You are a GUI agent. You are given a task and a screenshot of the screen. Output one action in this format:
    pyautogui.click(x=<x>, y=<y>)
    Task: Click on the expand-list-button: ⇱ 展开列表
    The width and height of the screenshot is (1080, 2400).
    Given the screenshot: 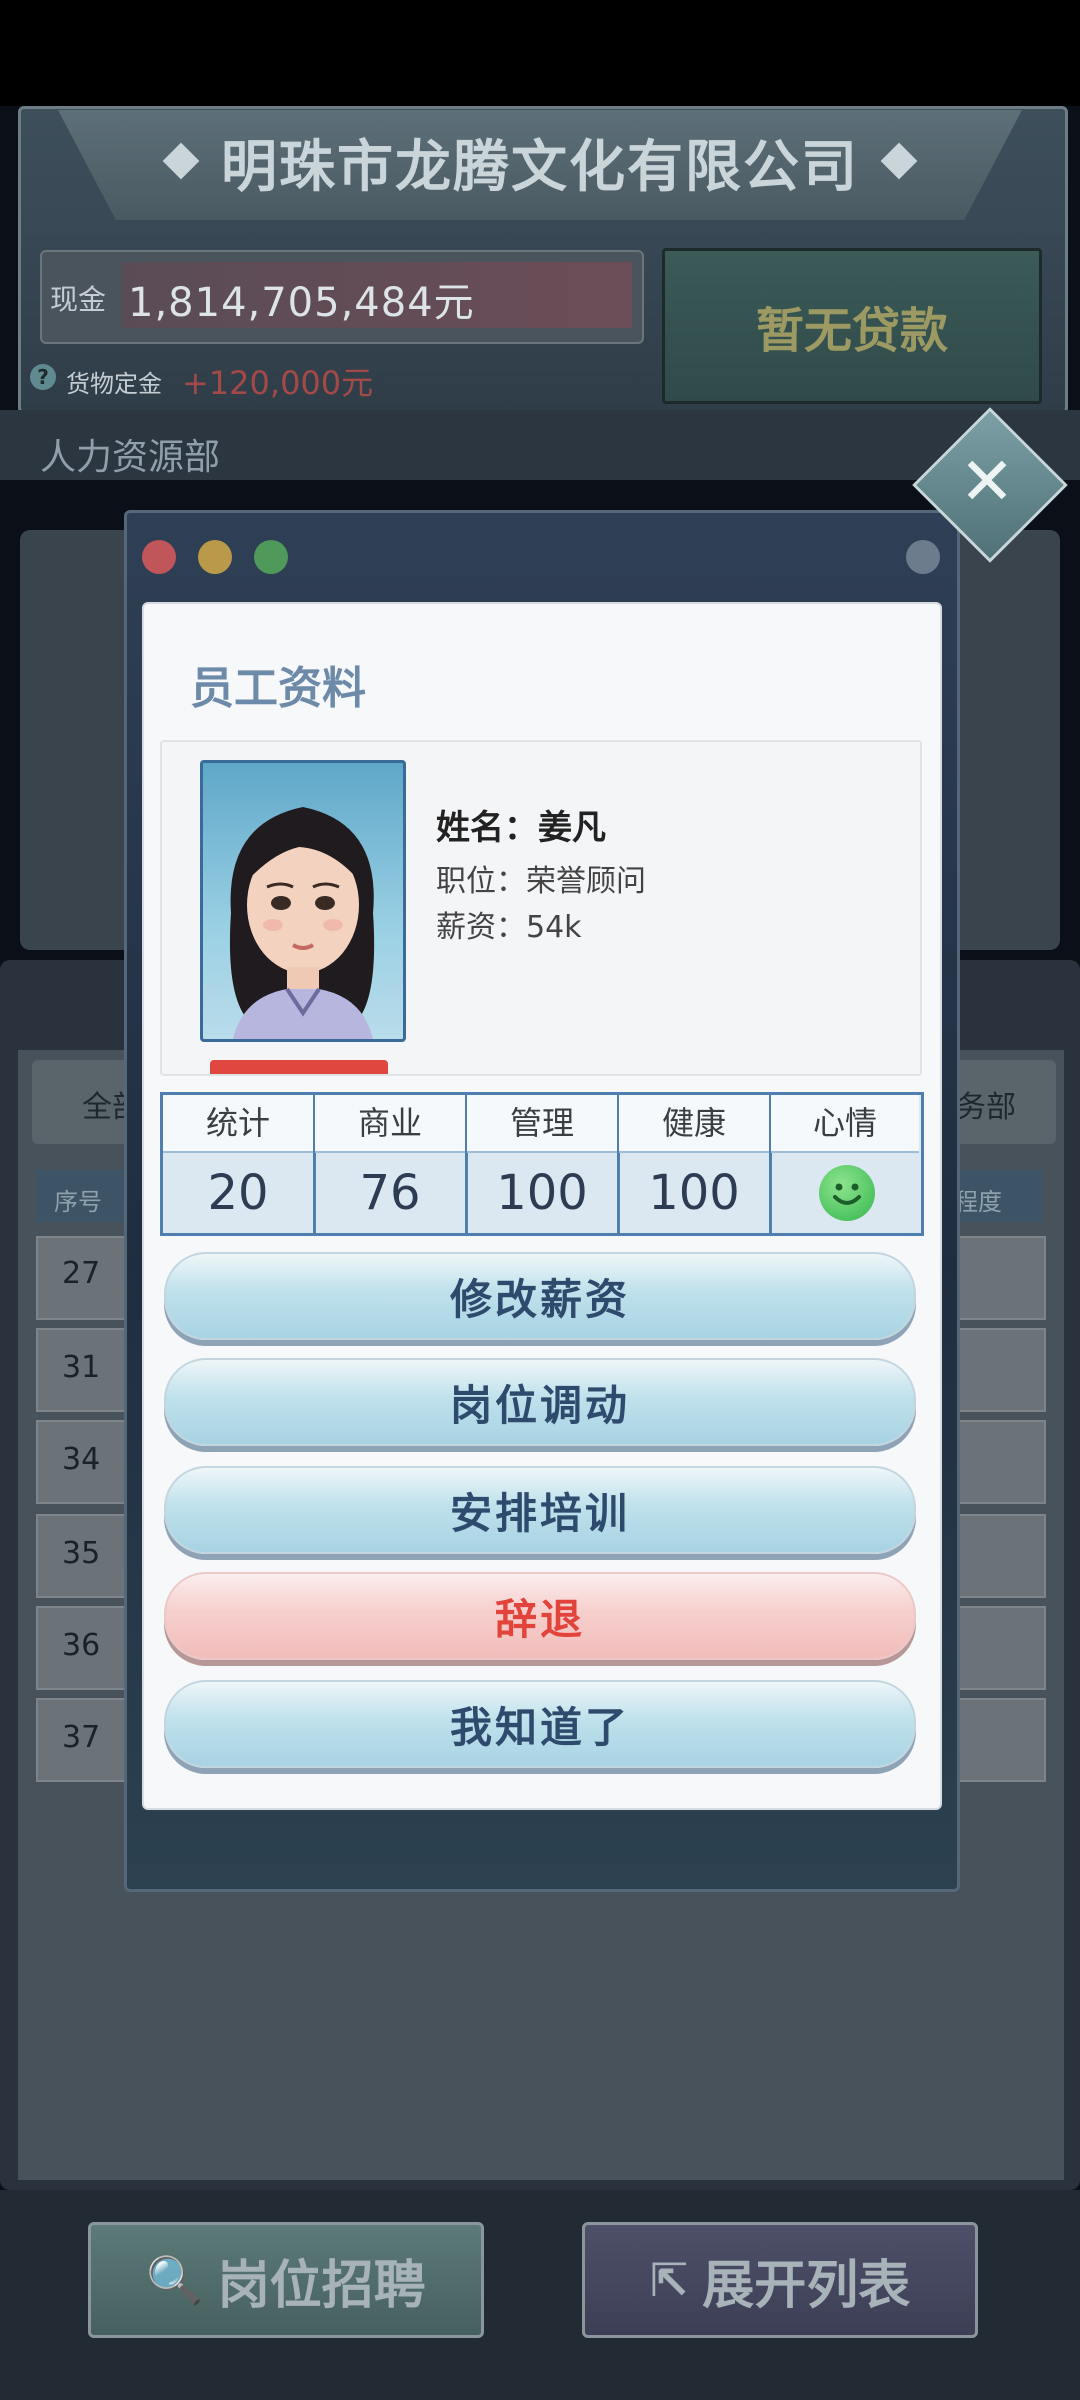 What is the action you would take?
    pyautogui.click(x=780, y=2280)
    